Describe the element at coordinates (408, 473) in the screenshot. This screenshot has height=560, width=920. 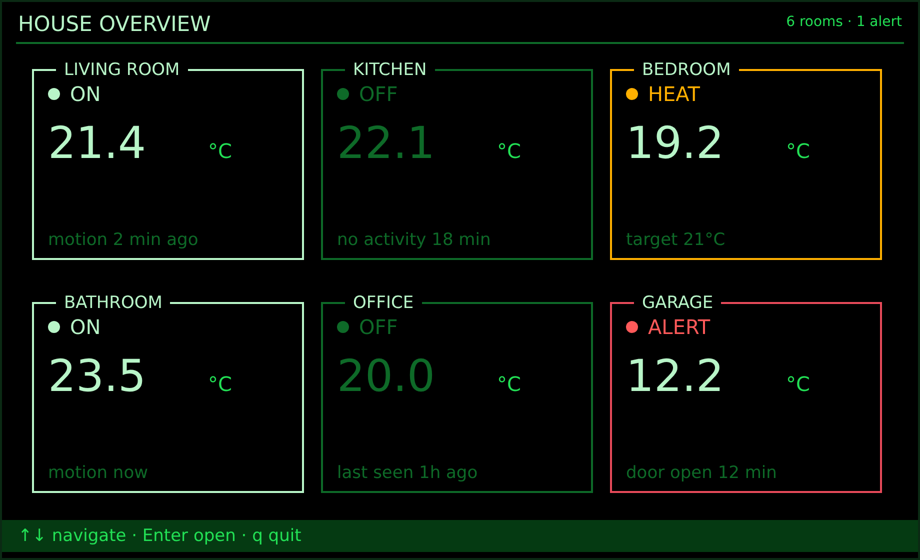
I see `room-note: last seen 1h ago` at that location.